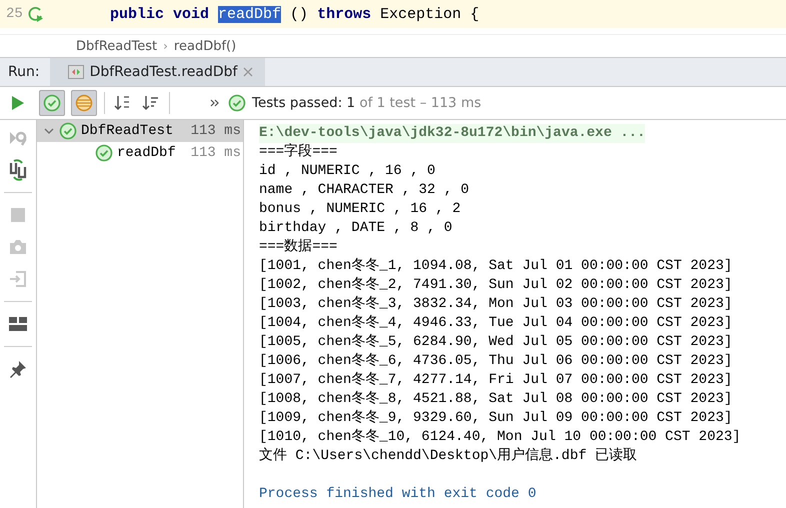  Describe the element at coordinates (495, 266) in the screenshot. I see `console-line: [1001, chen冬冬_1, 1094.08, Sat Jul 01 00:00:00 CST 2023]` at that location.